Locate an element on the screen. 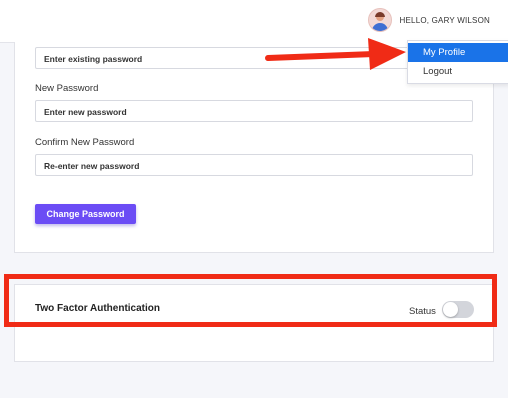 Image resolution: width=508 pixels, height=398 pixels. confirm-password-field: Re-enter new password is located at coordinates (254, 165).